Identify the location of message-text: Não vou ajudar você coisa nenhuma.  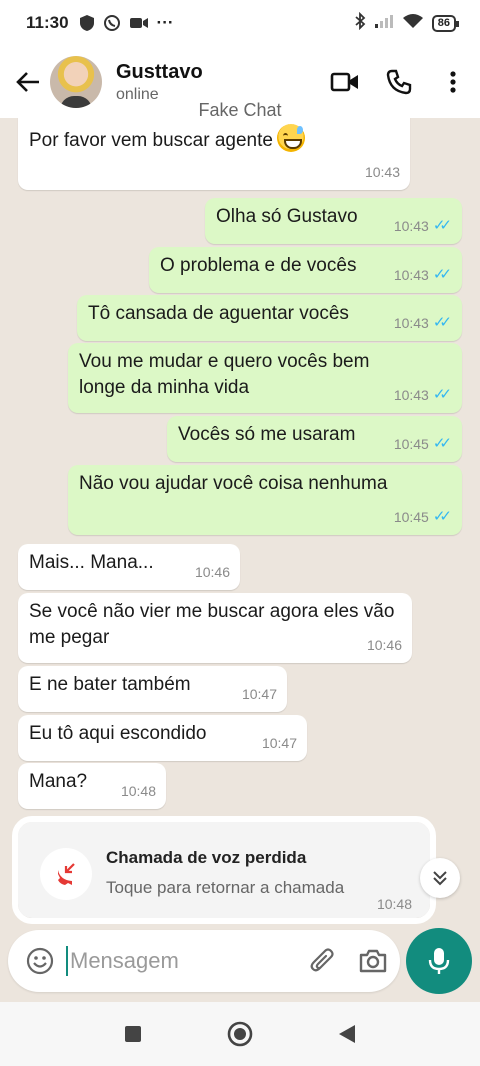
(233, 483).